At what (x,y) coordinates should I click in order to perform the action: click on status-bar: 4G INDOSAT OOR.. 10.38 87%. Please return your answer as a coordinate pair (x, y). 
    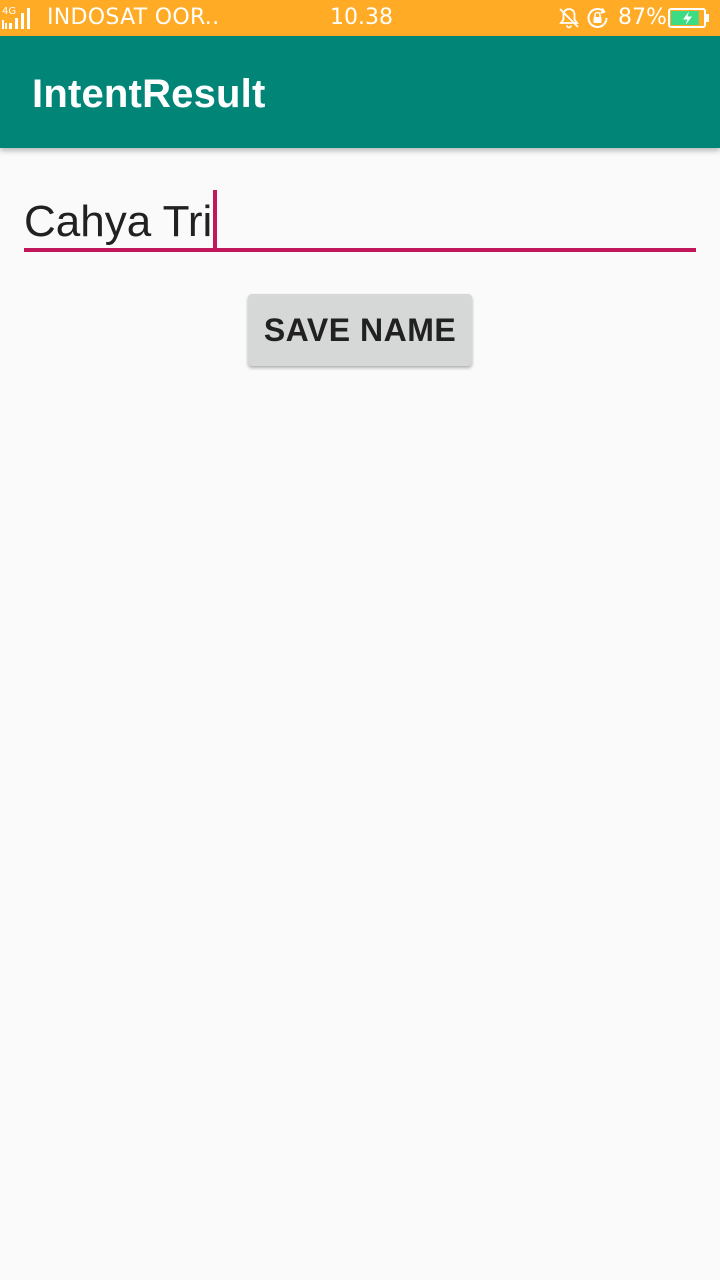
    Looking at the image, I should click on (360, 18).